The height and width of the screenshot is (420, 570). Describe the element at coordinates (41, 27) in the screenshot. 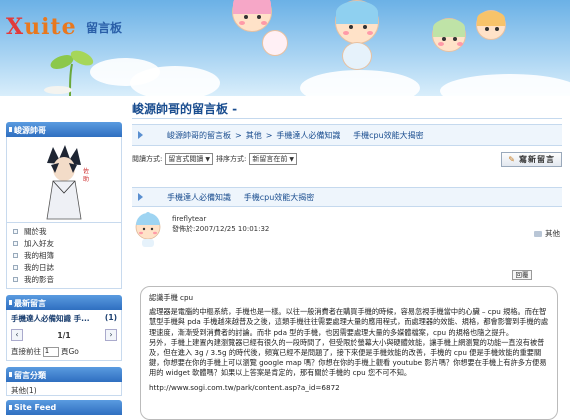

I see `xuite-logo: Xuite` at that location.